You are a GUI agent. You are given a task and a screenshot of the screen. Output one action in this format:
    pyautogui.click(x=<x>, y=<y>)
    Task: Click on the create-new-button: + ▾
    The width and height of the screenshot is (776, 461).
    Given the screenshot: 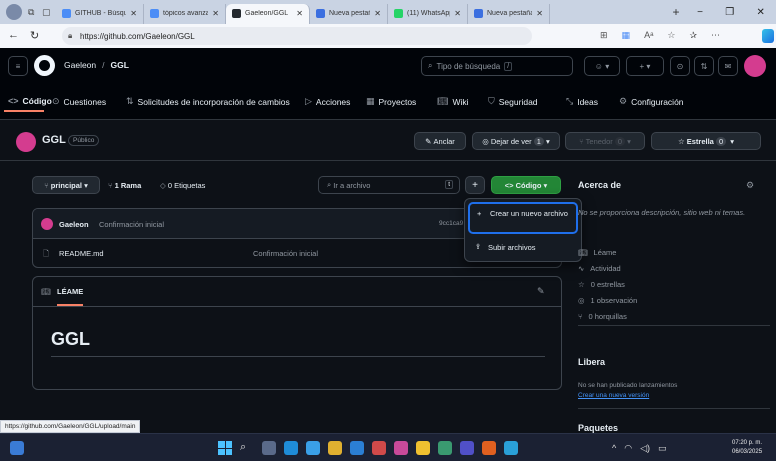 What is the action you would take?
    pyautogui.click(x=645, y=66)
    